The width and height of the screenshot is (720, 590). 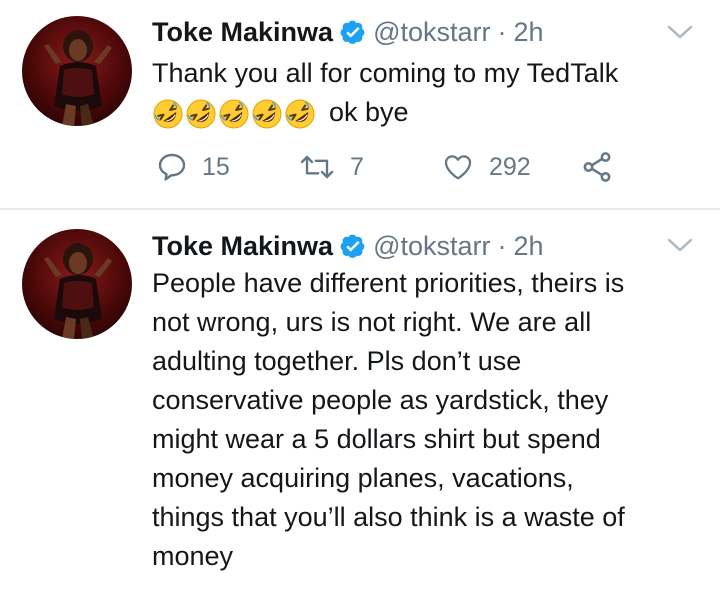 What do you see at coordinates (216, 166) in the screenshot?
I see `reply-count: 15` at bounding box center [216, 166].